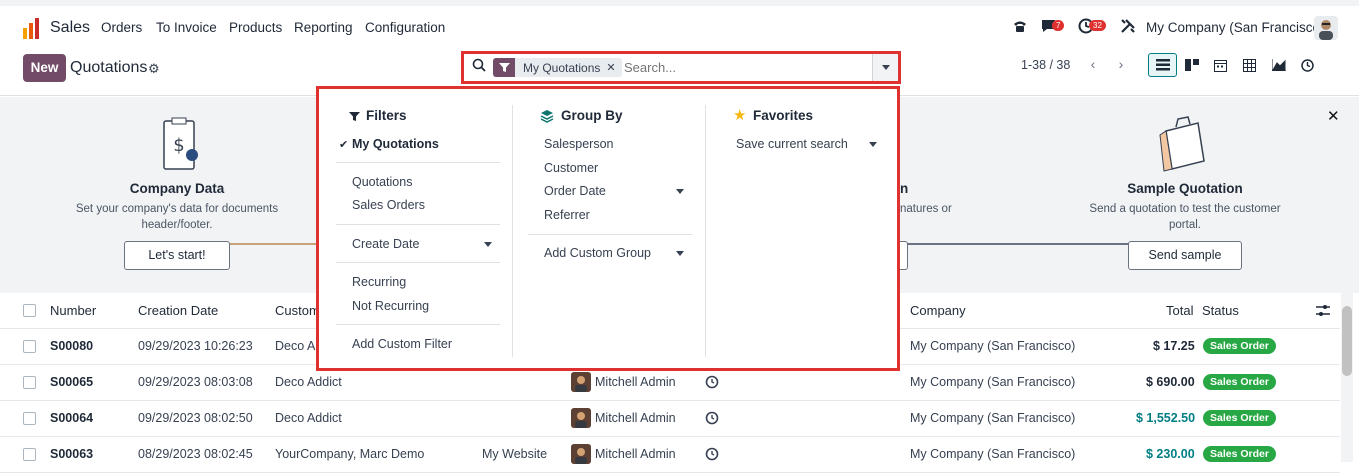 The height and width of the screenshot is (473, 1359). Describe the element at coordinates (547, 117) in the screenshot. I see `layers-icon` at that location.